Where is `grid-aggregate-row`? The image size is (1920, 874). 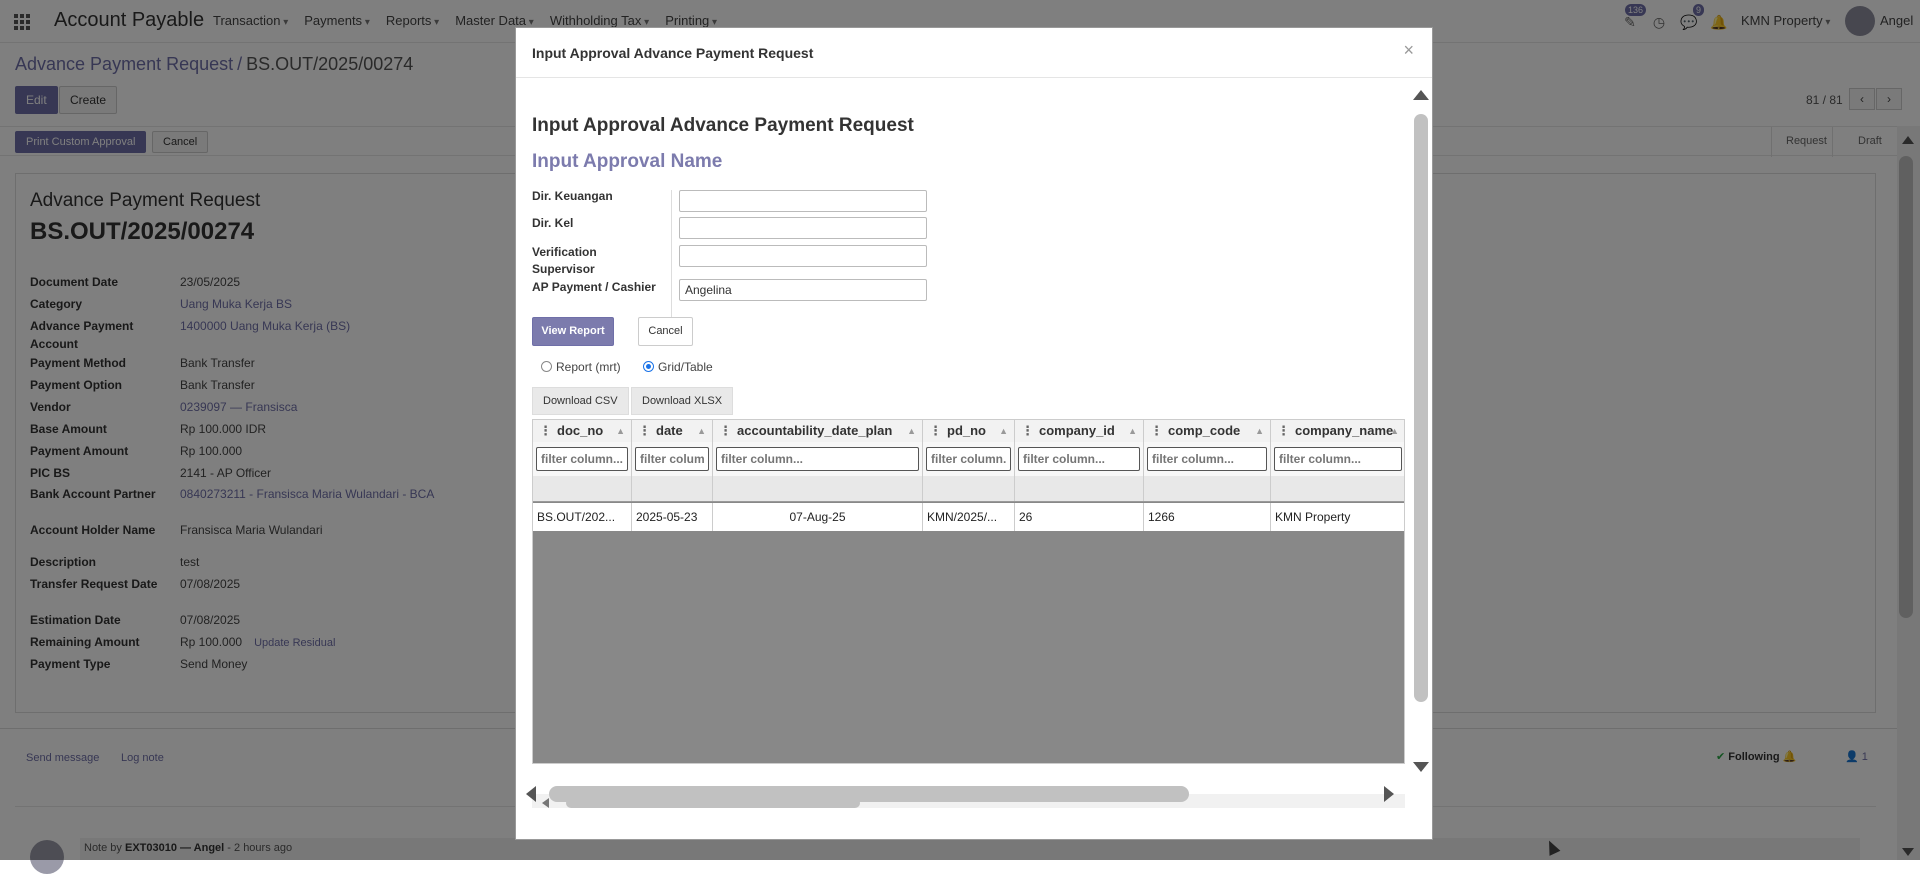 grid-aggregate-row is located at coordinates (968, 489).